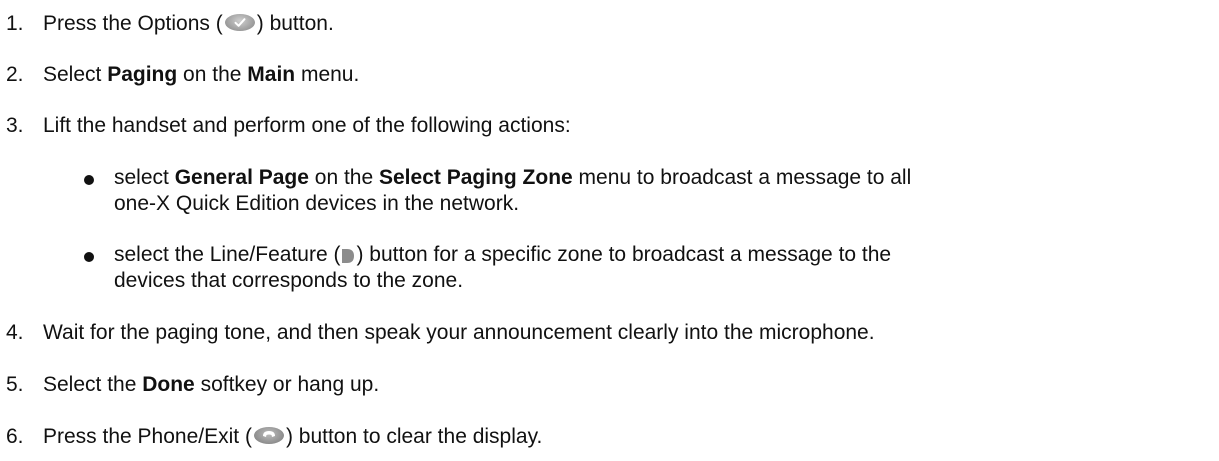 The width and height of the screenshot is (1219, 461). Describe the element at coordinates (15, 74) in the screenshot. I see `step-number: 2.` at that location.